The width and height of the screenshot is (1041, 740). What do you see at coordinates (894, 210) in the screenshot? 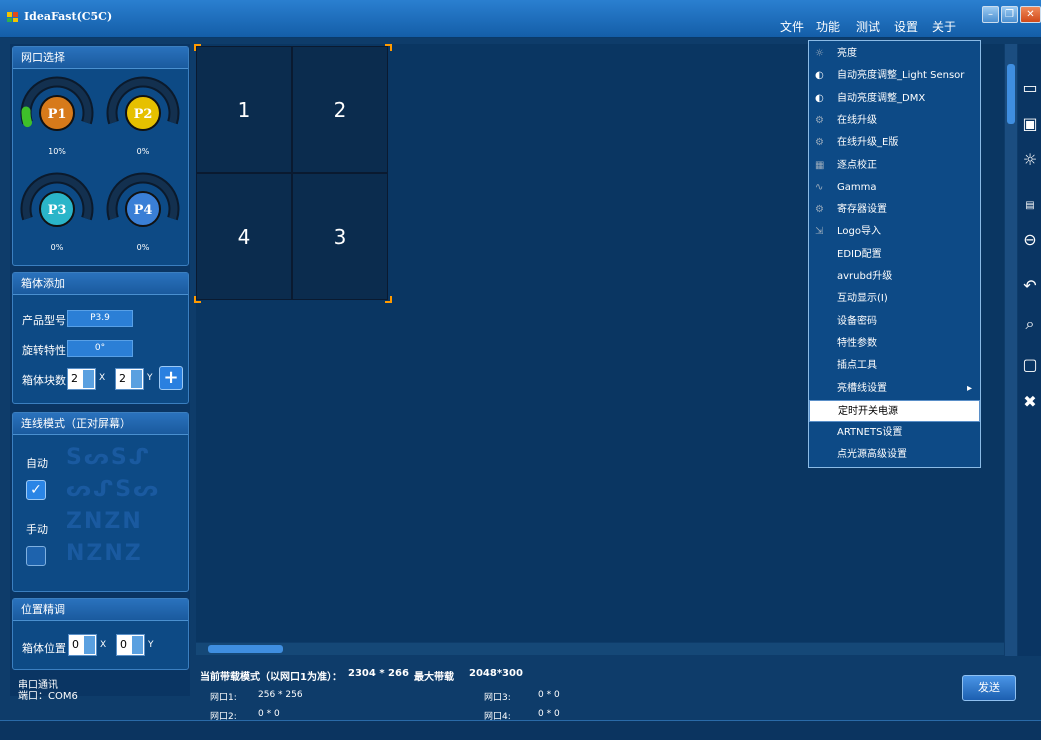
I see `menu-item-7: ⚙ 寄存器设置` at bounding box center [894, 210].